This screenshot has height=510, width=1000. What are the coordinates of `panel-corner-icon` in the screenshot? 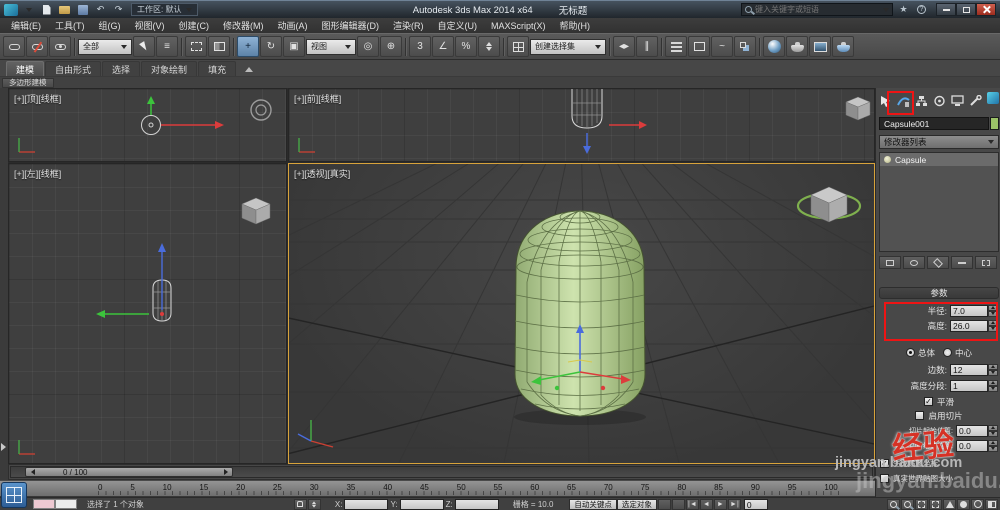 It's located at (993, 98).